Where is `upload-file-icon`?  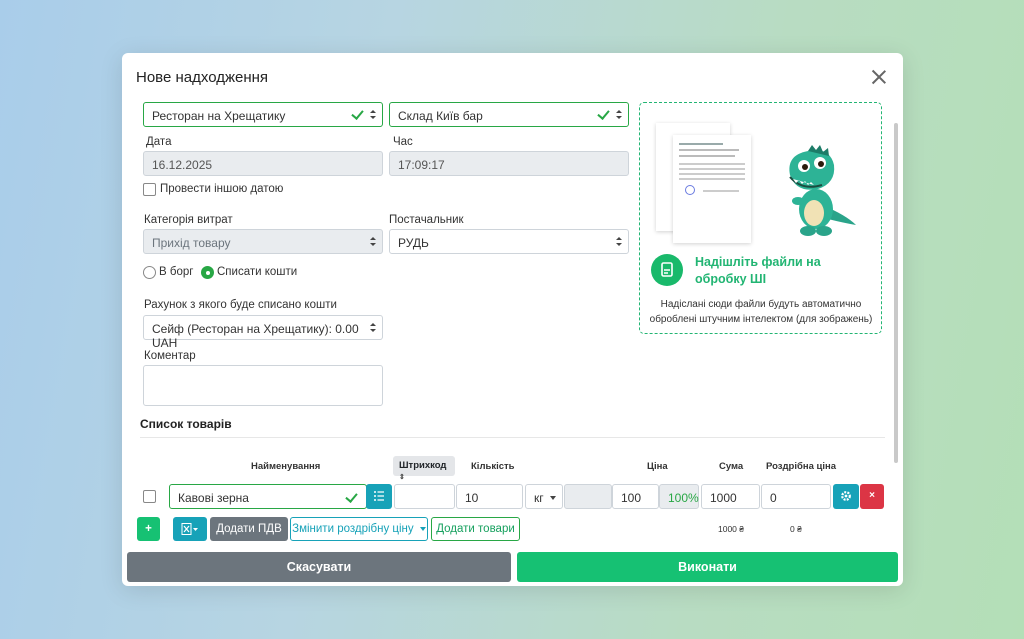
upload-file-icon is located at coordinates (667, 270).